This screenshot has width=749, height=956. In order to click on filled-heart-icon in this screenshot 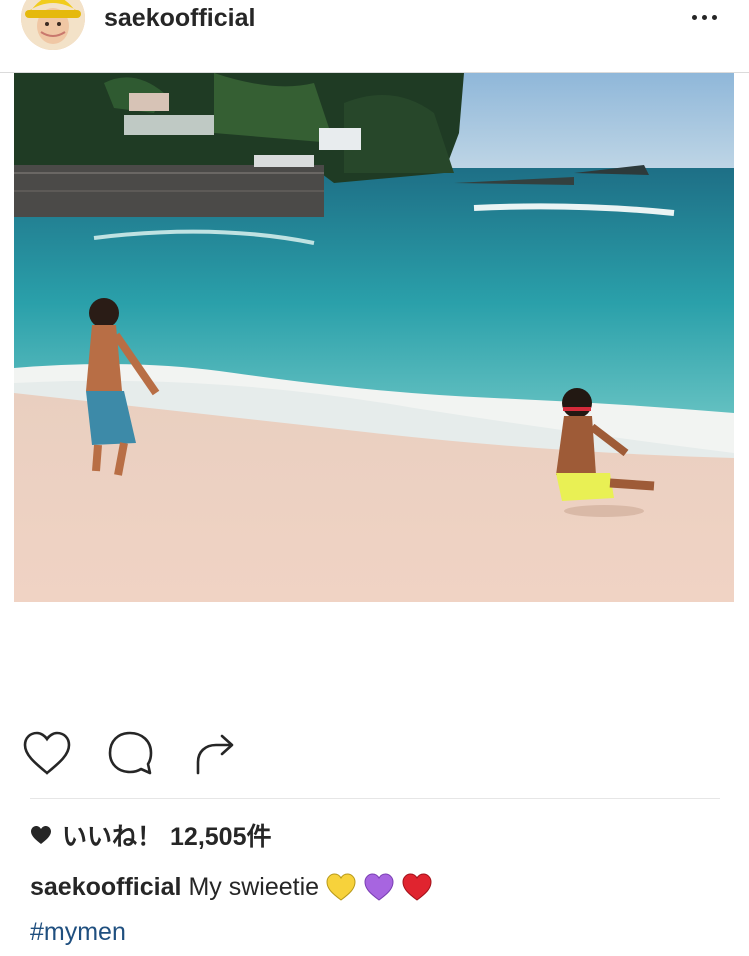, I will do `click(41, 835)`.